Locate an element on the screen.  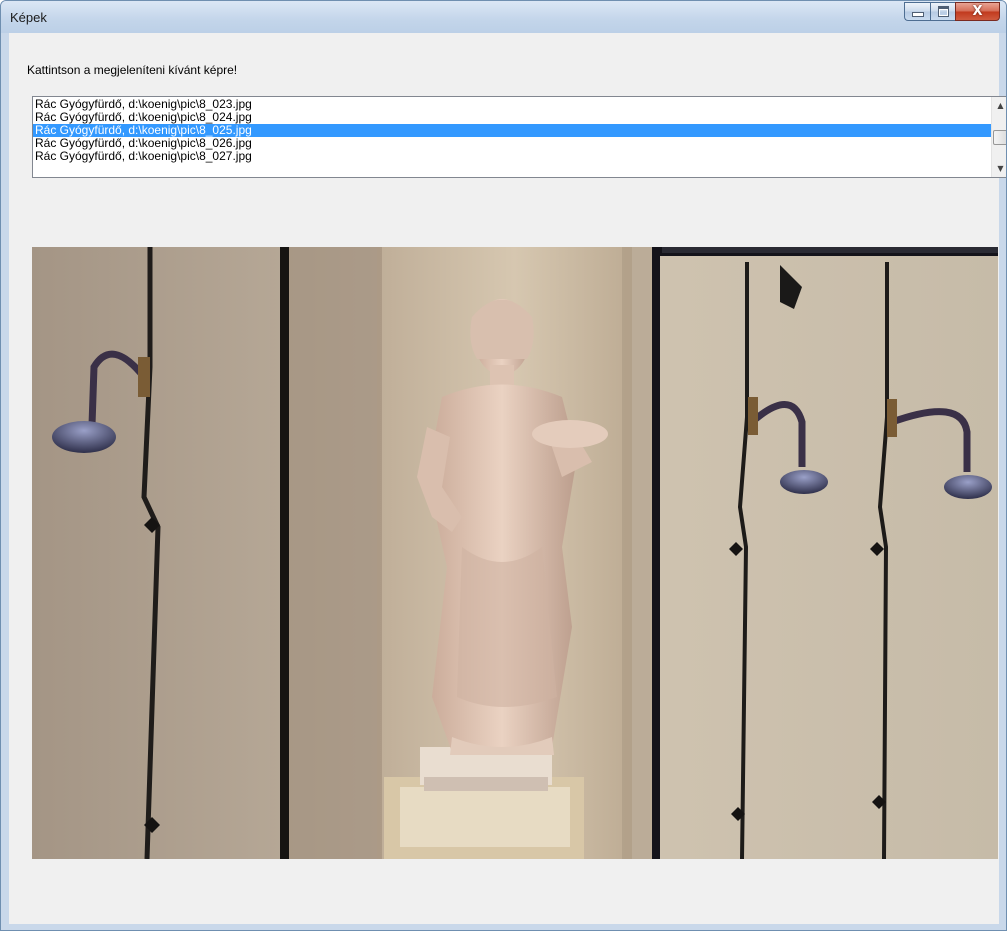
close-icon: X is located at coordinates (977, 11).